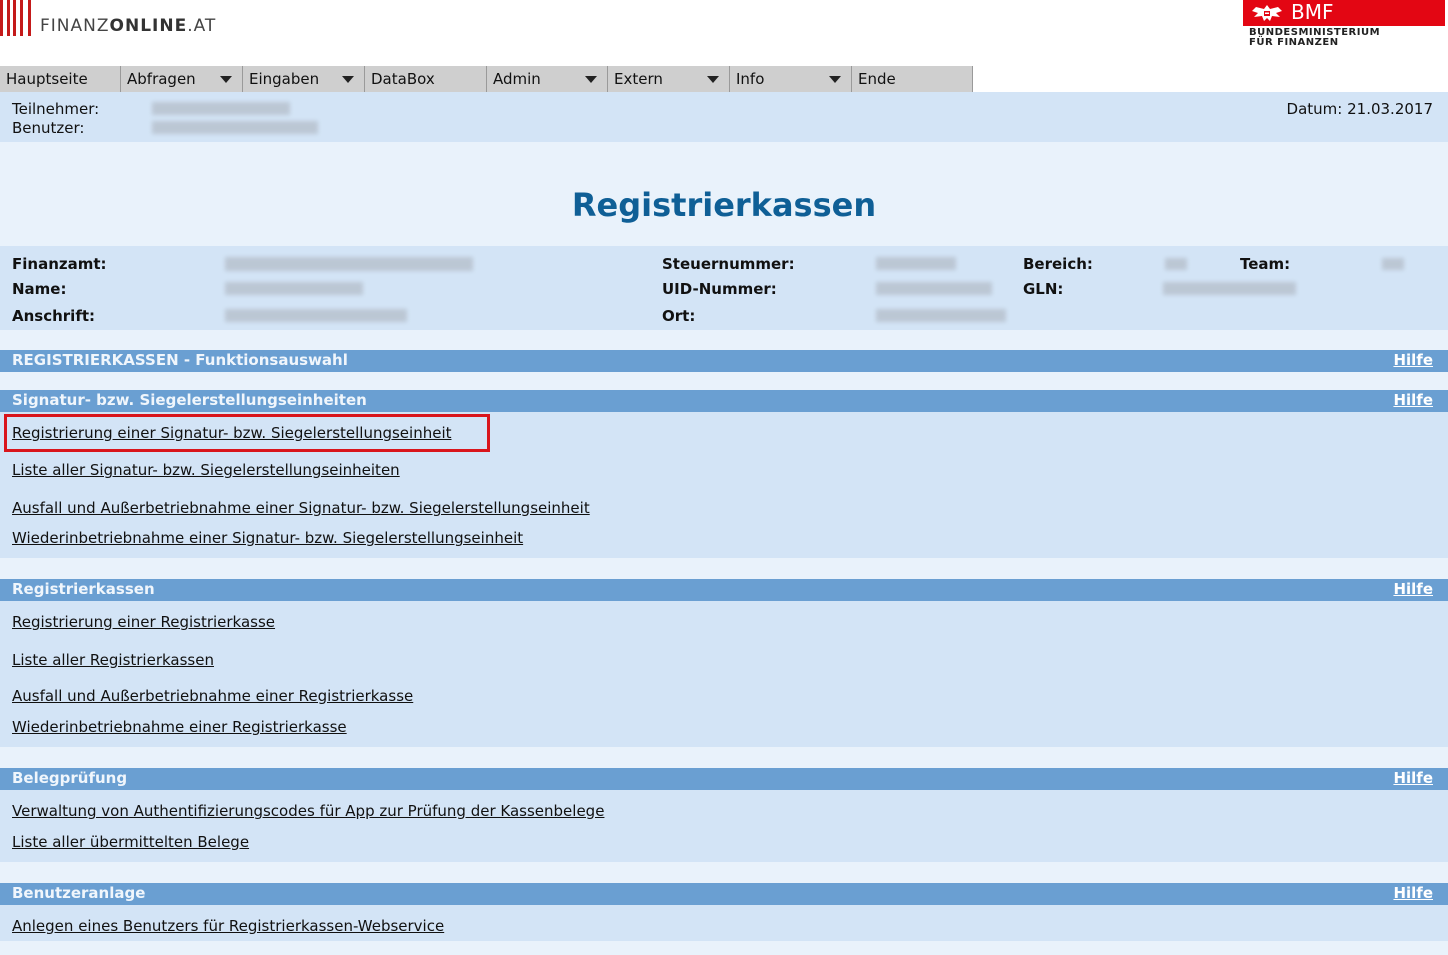 Image resolution: width=1448 pixels, height=955 pixels. What do you see at coordinates (912, 79) in the screenshot?
I see `nav-ende: Ende` at bounding box center [912, 79].